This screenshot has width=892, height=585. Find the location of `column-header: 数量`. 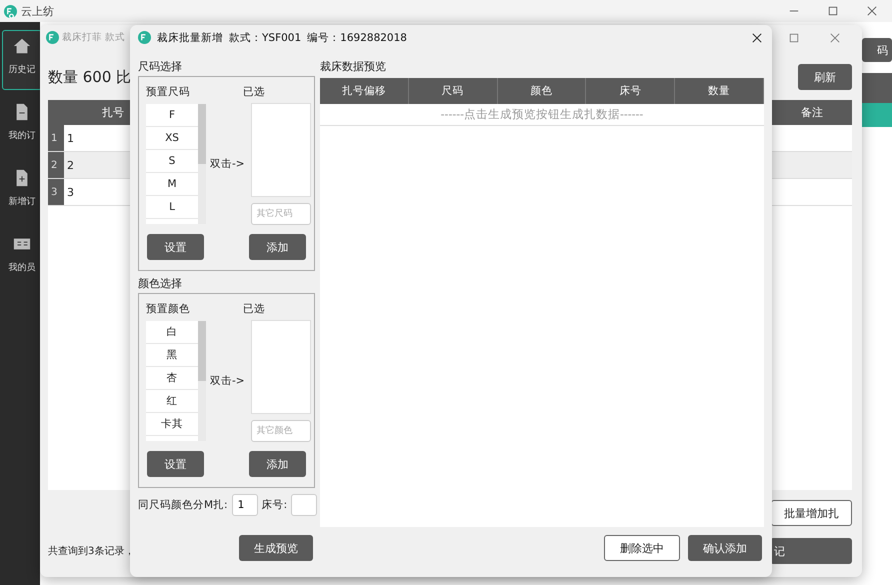

column-header: 数量 is located at coordinates (719, 91).